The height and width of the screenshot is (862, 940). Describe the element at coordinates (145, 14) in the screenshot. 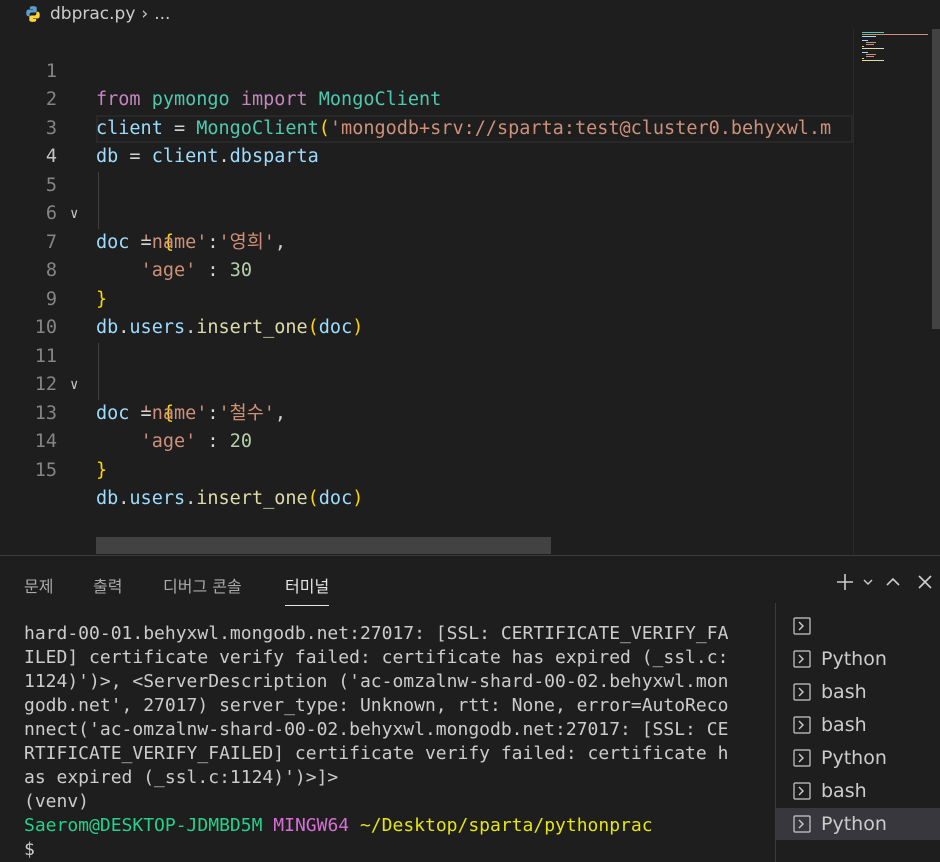

I see `chevron-right-icon: ›` at that location.